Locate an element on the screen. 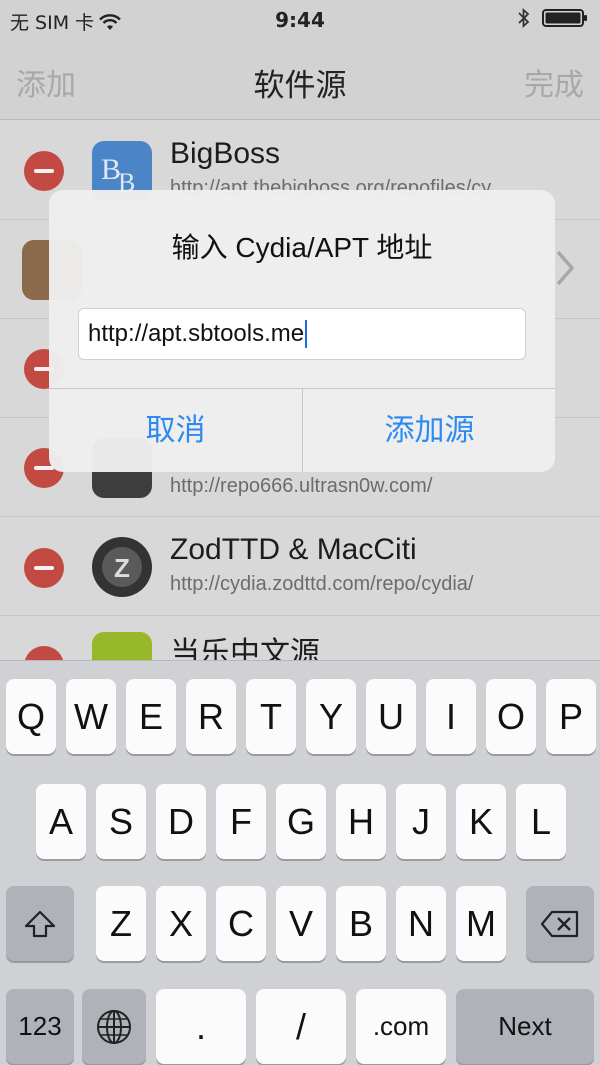 This screenshot has width=600, height=1065. status-time: 9:44 is located at coordinates (300, 20).